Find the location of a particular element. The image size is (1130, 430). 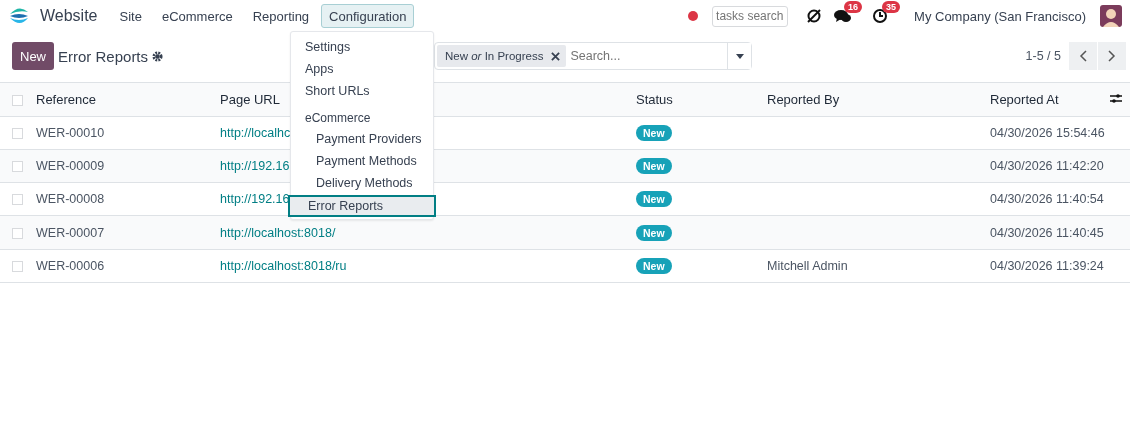

url-link: http://localhost:8018/ is located at coordinates (278, 232).